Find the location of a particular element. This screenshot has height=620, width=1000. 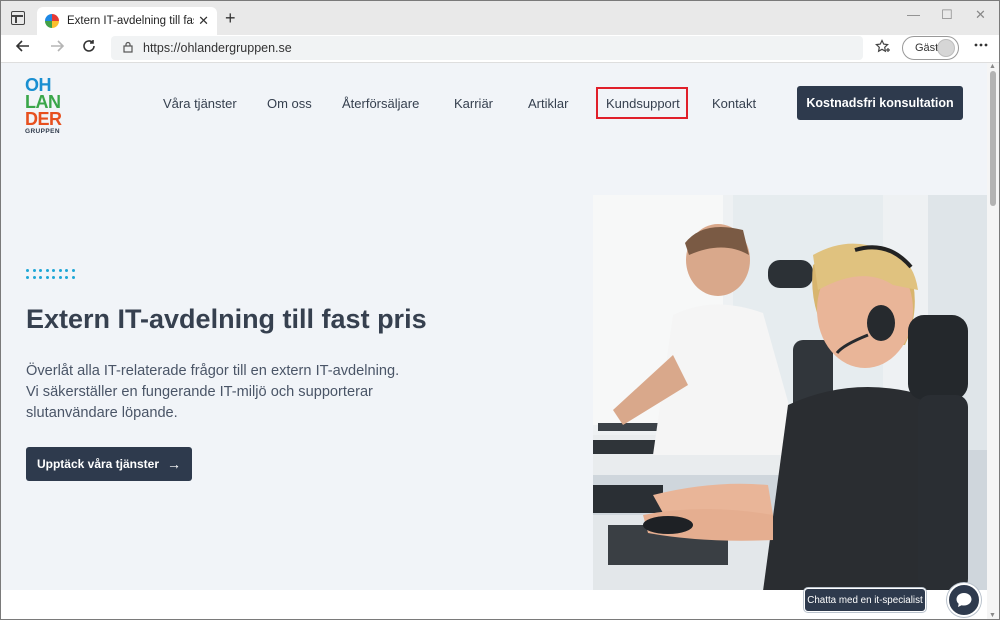

nav-item-karriar: Karriär is located at coordinates (473, 103).